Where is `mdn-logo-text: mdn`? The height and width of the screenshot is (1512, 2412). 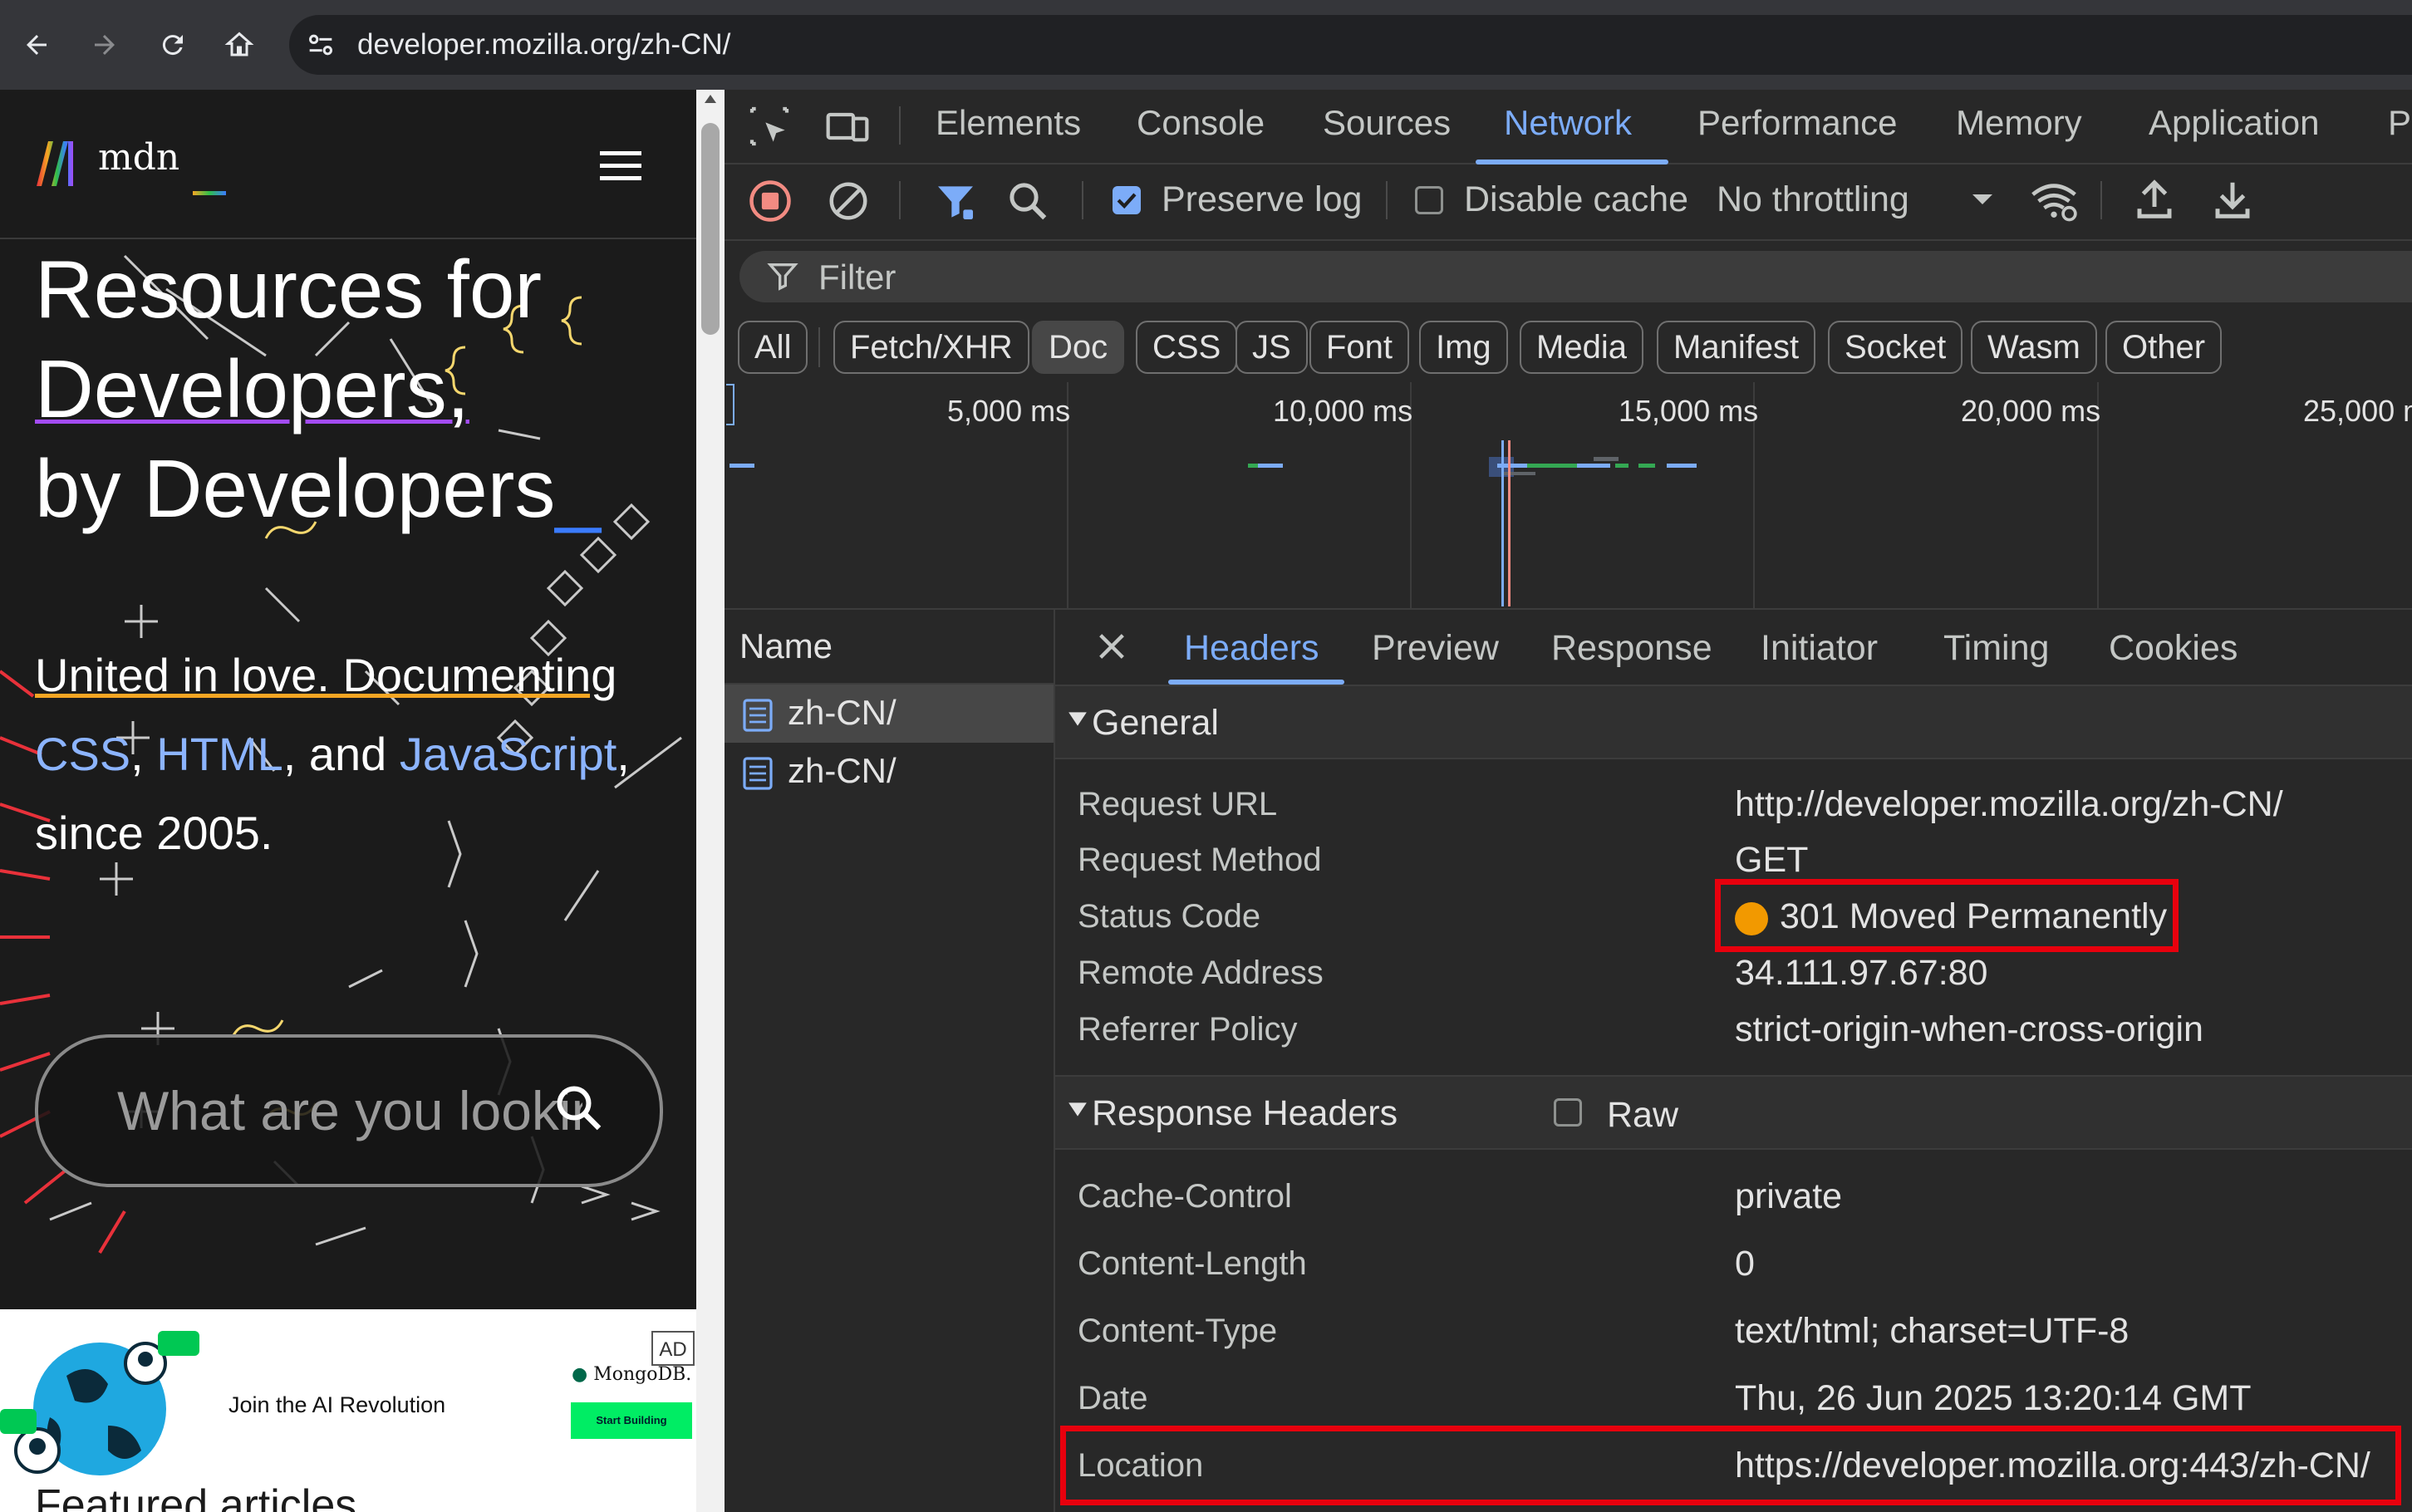
mdn-logo-text: mdn is located at coordinates (138, 158).